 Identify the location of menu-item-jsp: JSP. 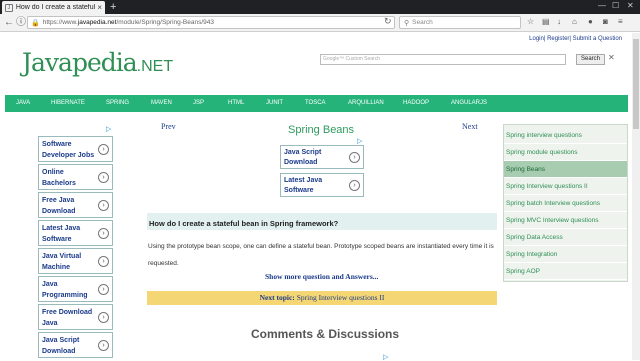
(198, 103).